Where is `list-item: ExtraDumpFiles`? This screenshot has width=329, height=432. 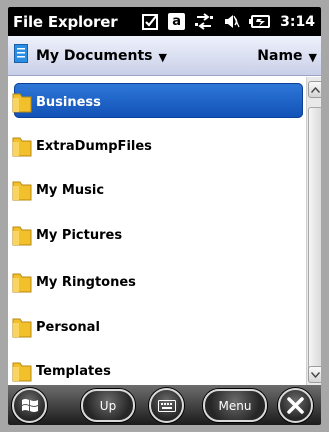 list-item: ExtraDumpFiles is located at coordinates (157, 146).